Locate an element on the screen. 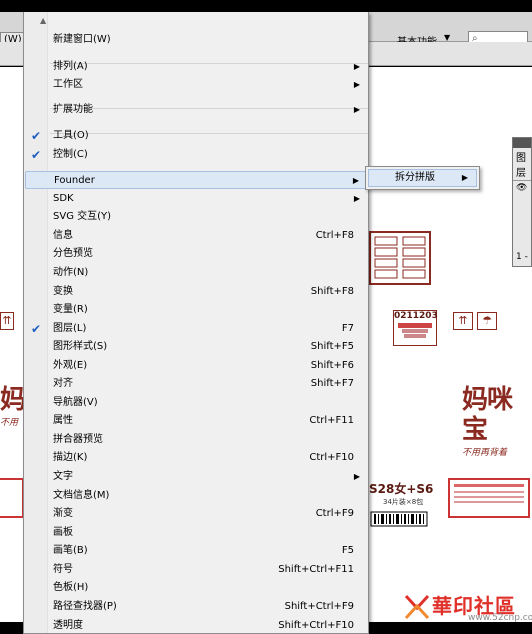 This screenshot has width=532, height=634. info-label-box is located at coordinates (489, 498).